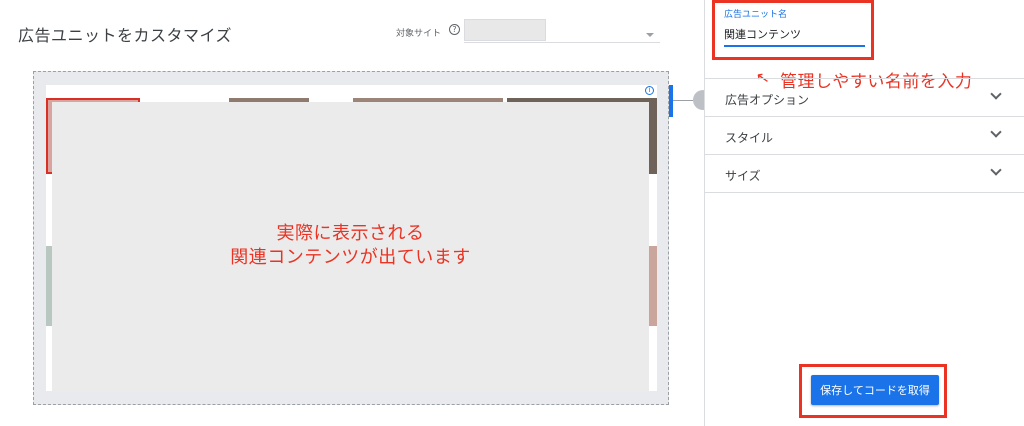  Describe the element at coordinates (649, 90) in the screenshot. I see `info-icon: i` at that location.